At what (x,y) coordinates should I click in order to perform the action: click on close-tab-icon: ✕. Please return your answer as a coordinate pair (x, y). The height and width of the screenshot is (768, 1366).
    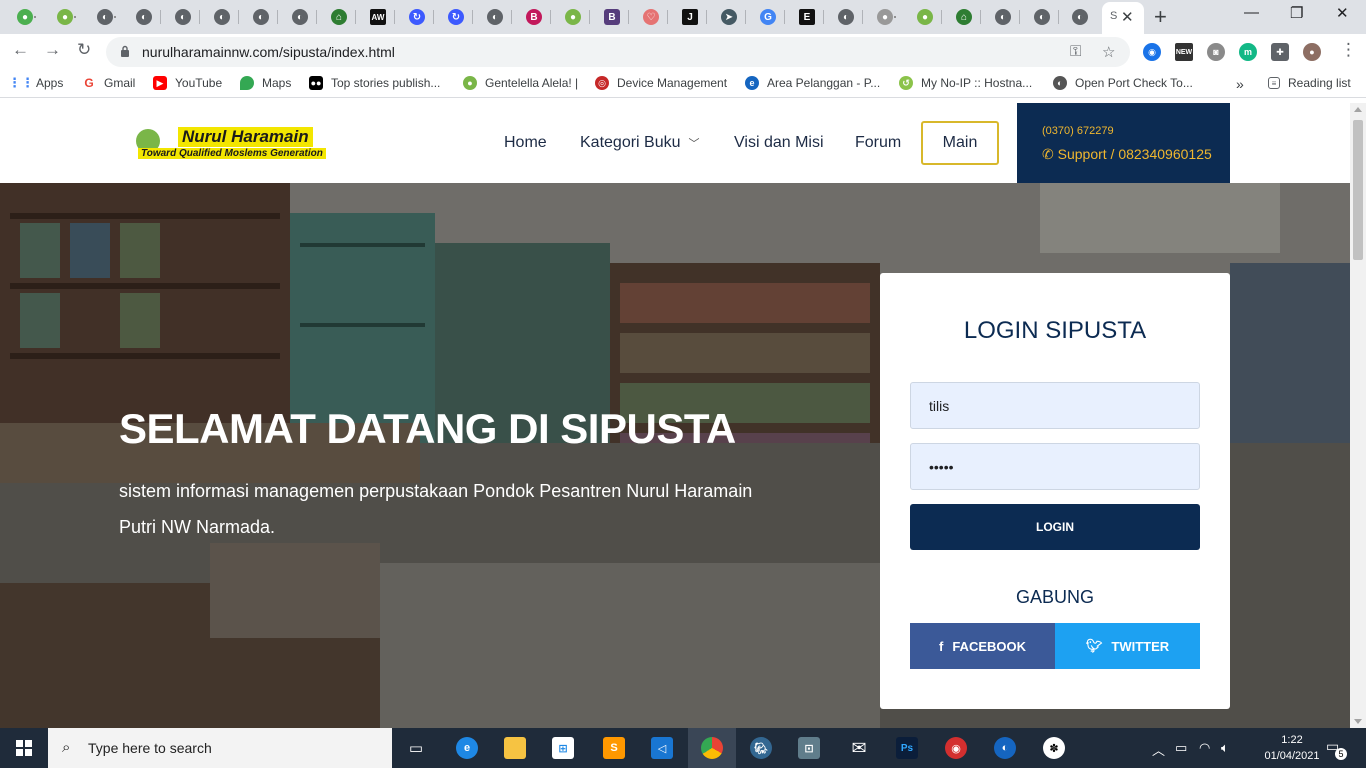
    Looking at the image, I should click on (1127, 17).